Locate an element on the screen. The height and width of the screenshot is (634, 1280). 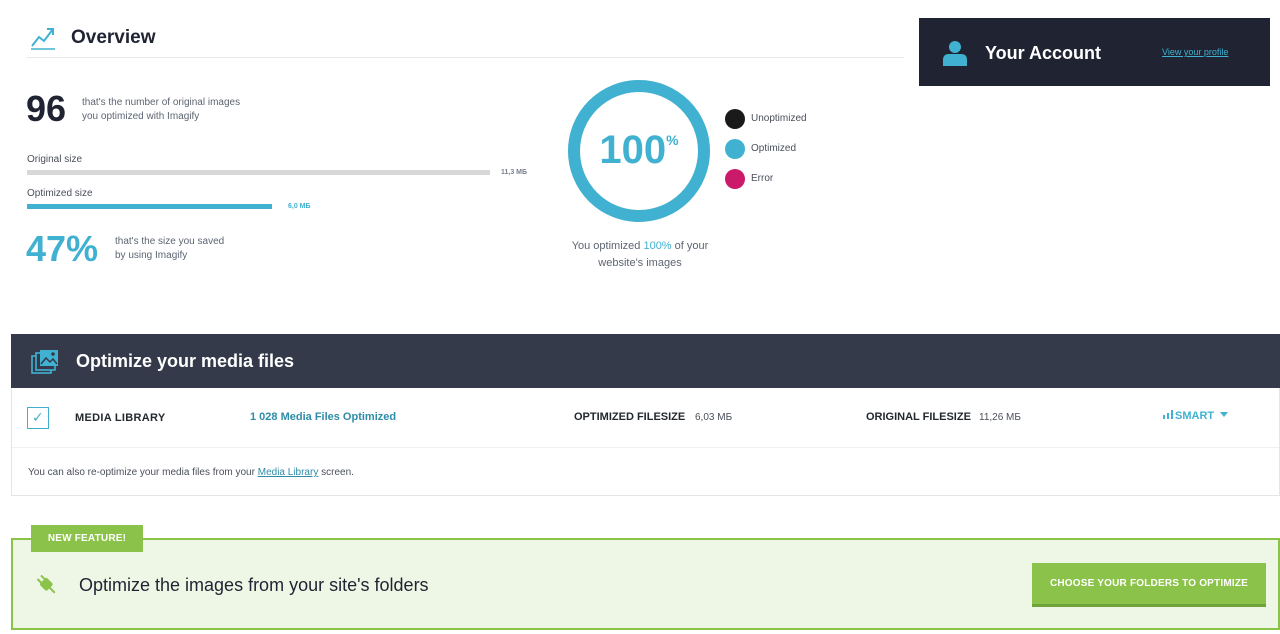
donut-value: 100 is located at coordinates (633, 150).